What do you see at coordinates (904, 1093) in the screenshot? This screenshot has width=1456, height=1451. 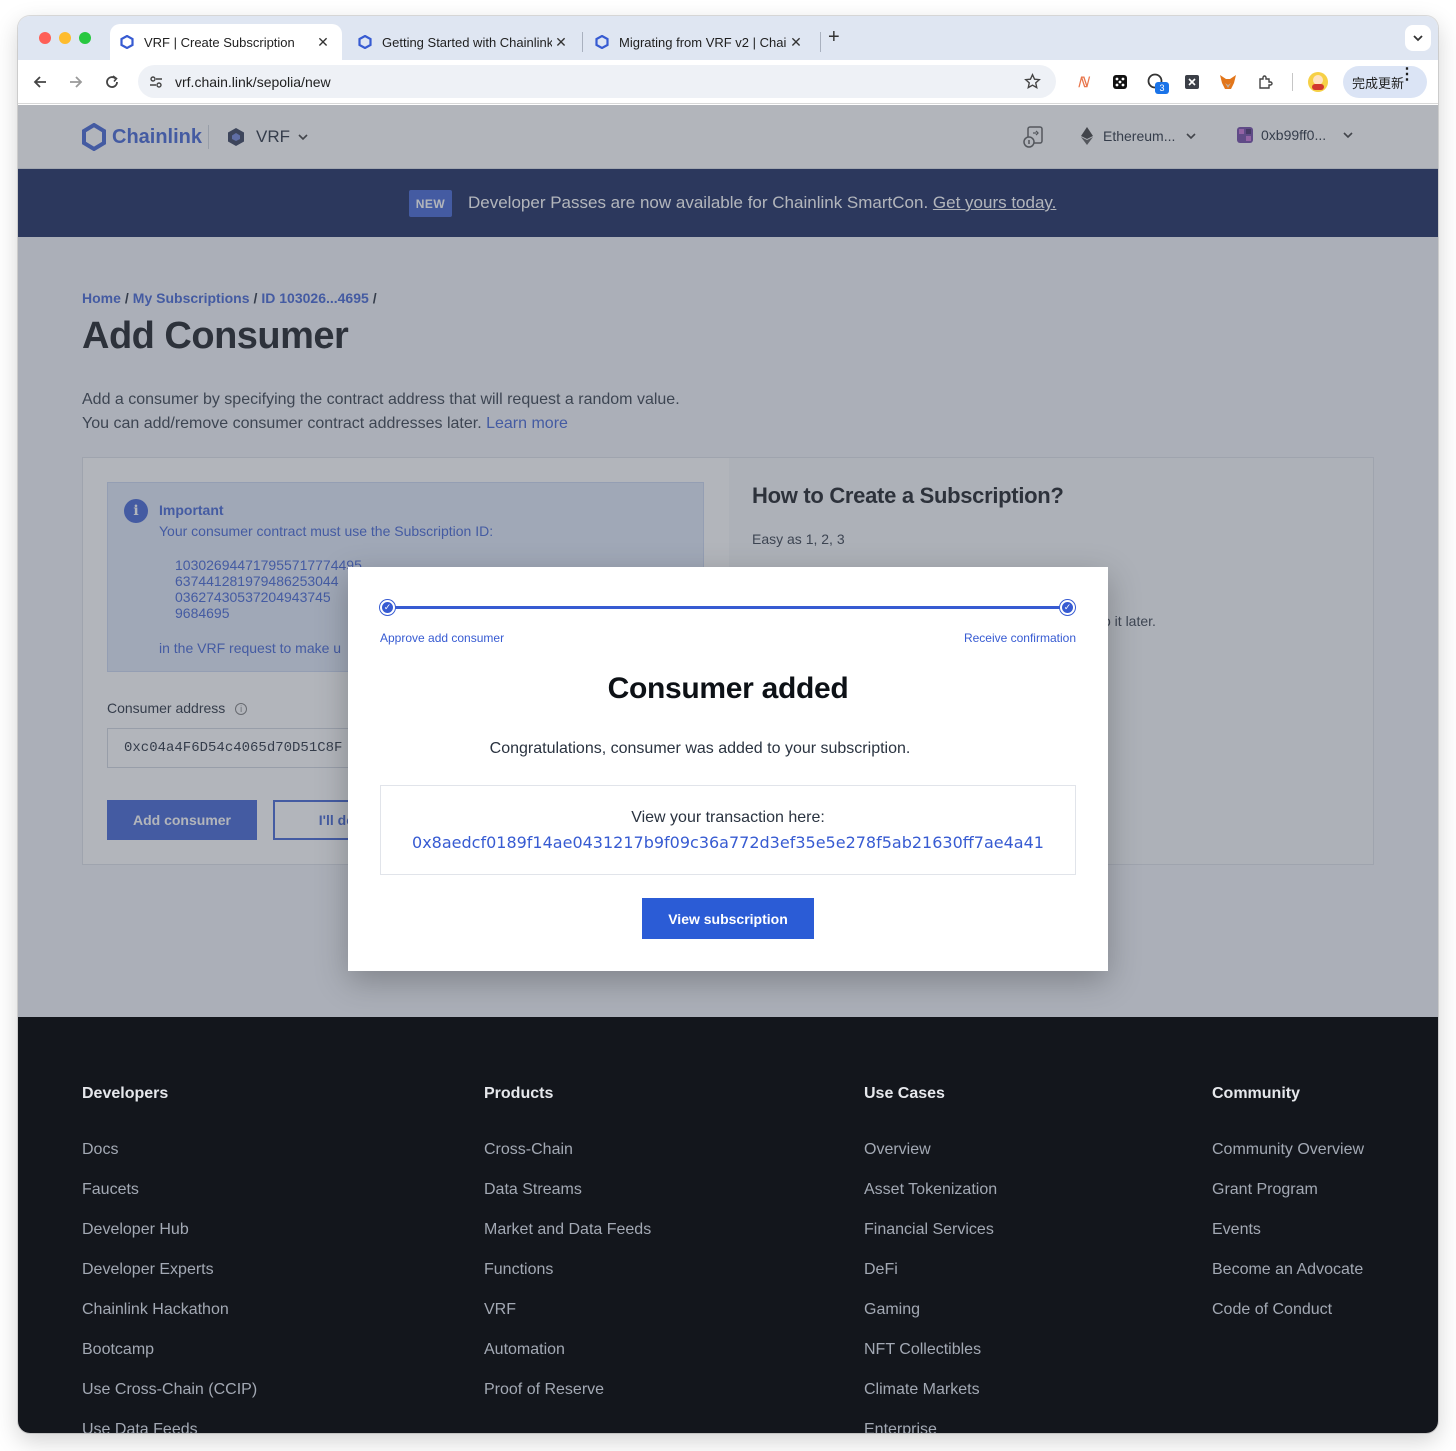 I see `footer-heading: Use Cases` at bounding box center [904, 1093].